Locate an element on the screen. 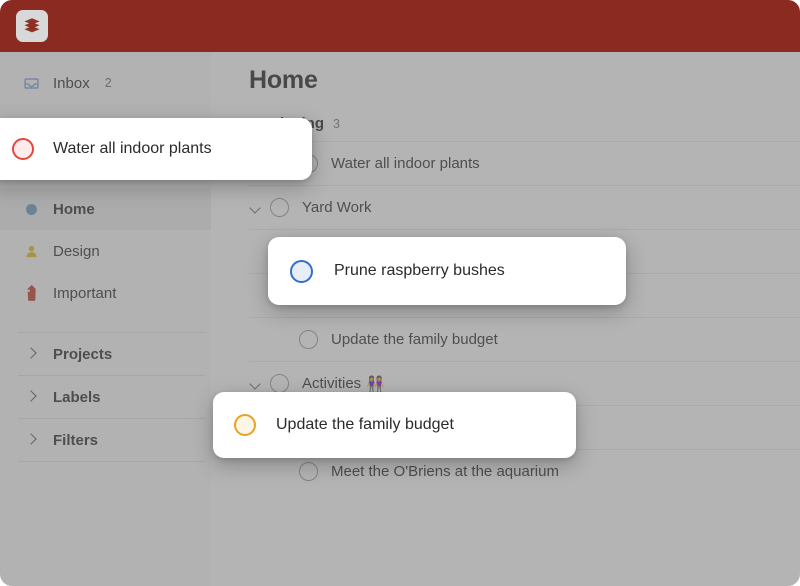 The image size is (800, 586). sidebar-divider is located at coordinates (111, 461).